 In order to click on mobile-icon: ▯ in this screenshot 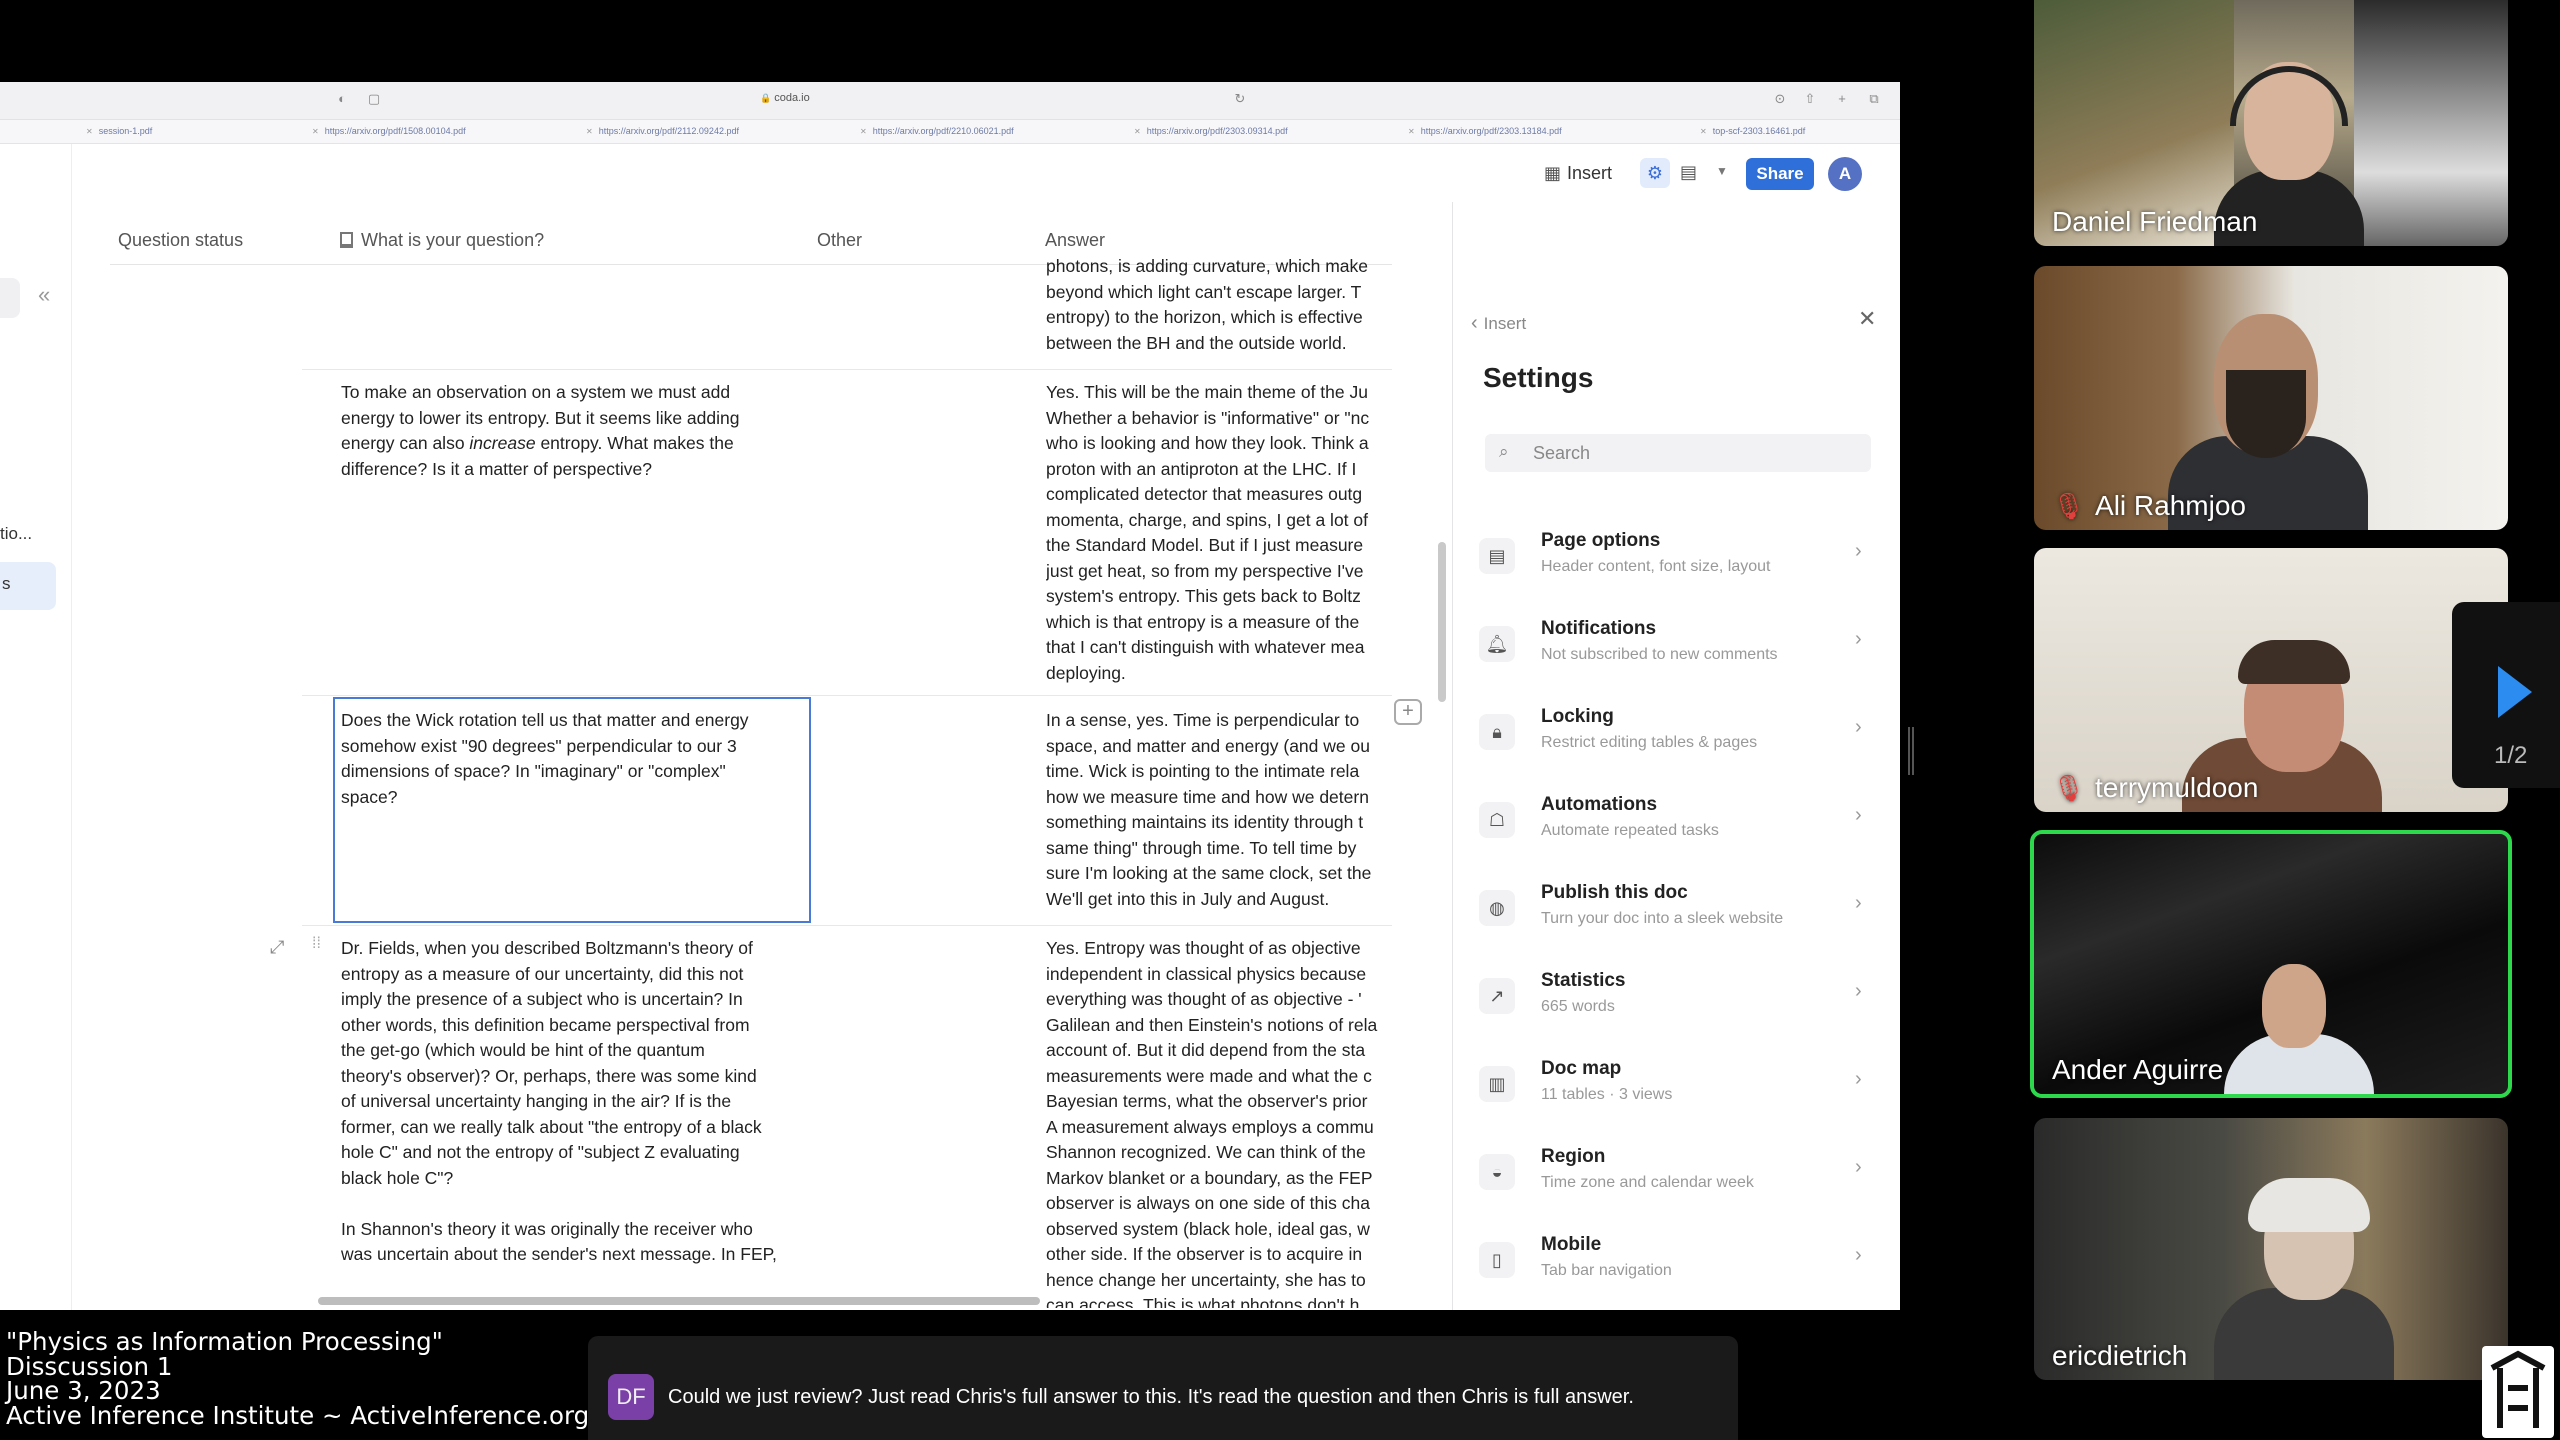, I will do `click(1497, 1260)`.